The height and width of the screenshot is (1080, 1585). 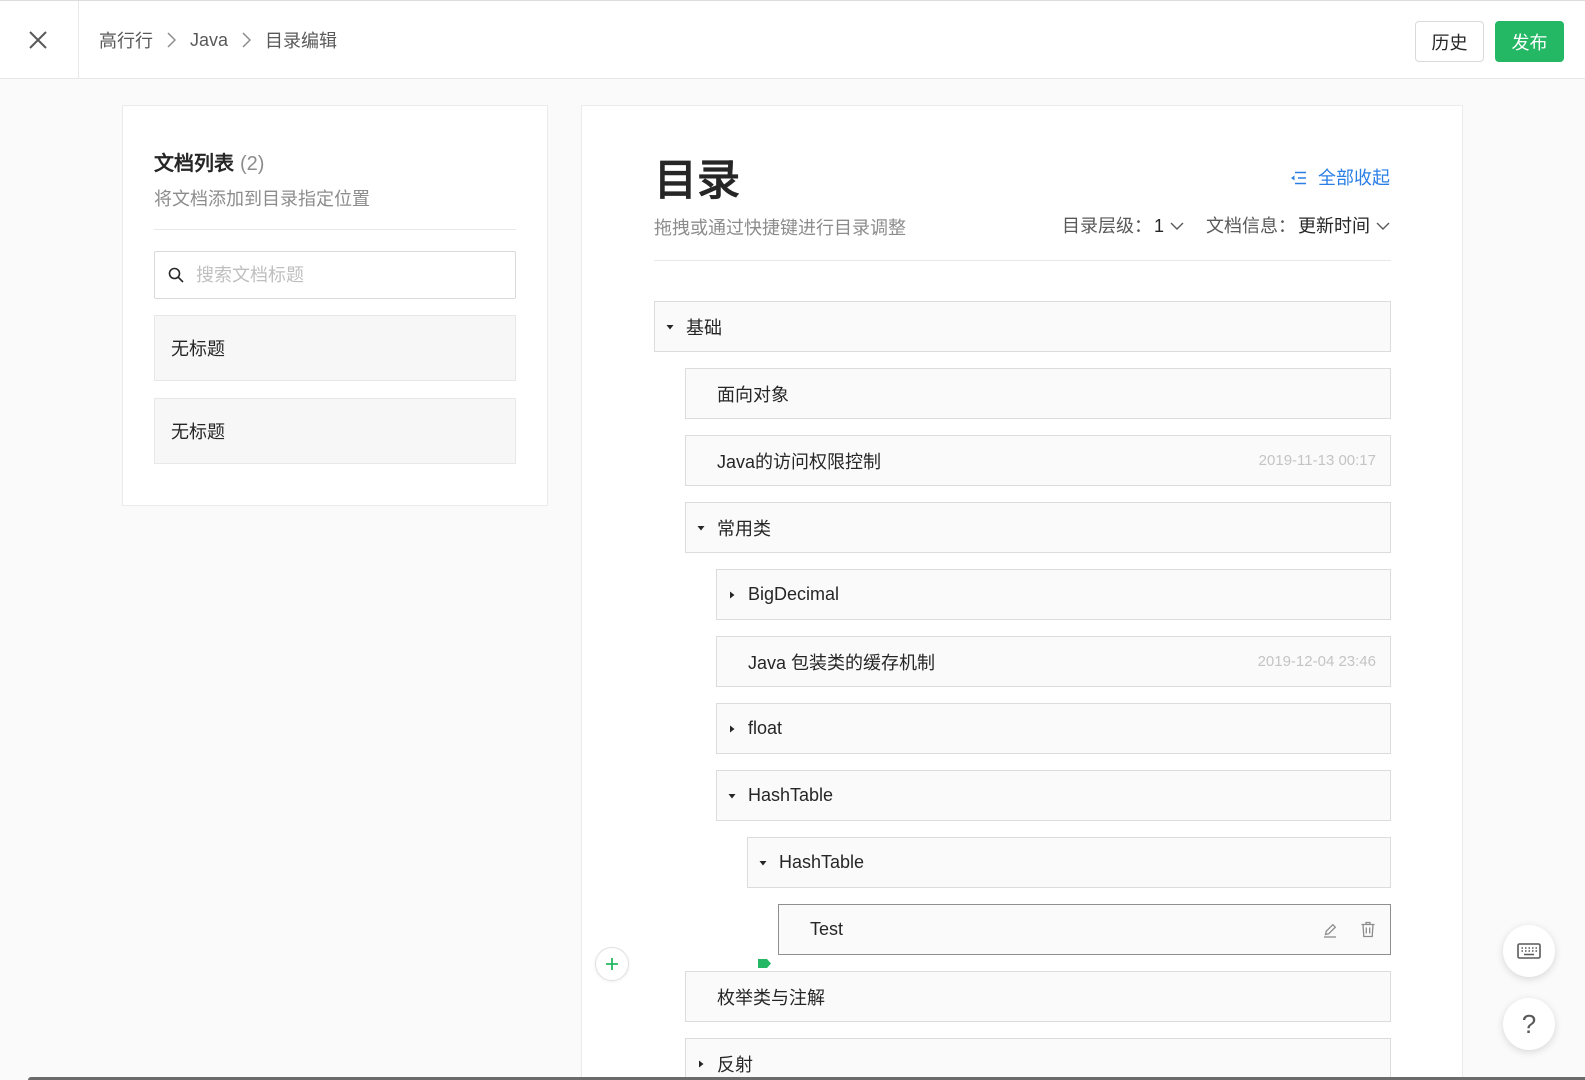 What do you see at coordinates (1251, 226) in the screenshot?
I see `doc-info-label: 文档信息：` at bounding box center [1251, 226].